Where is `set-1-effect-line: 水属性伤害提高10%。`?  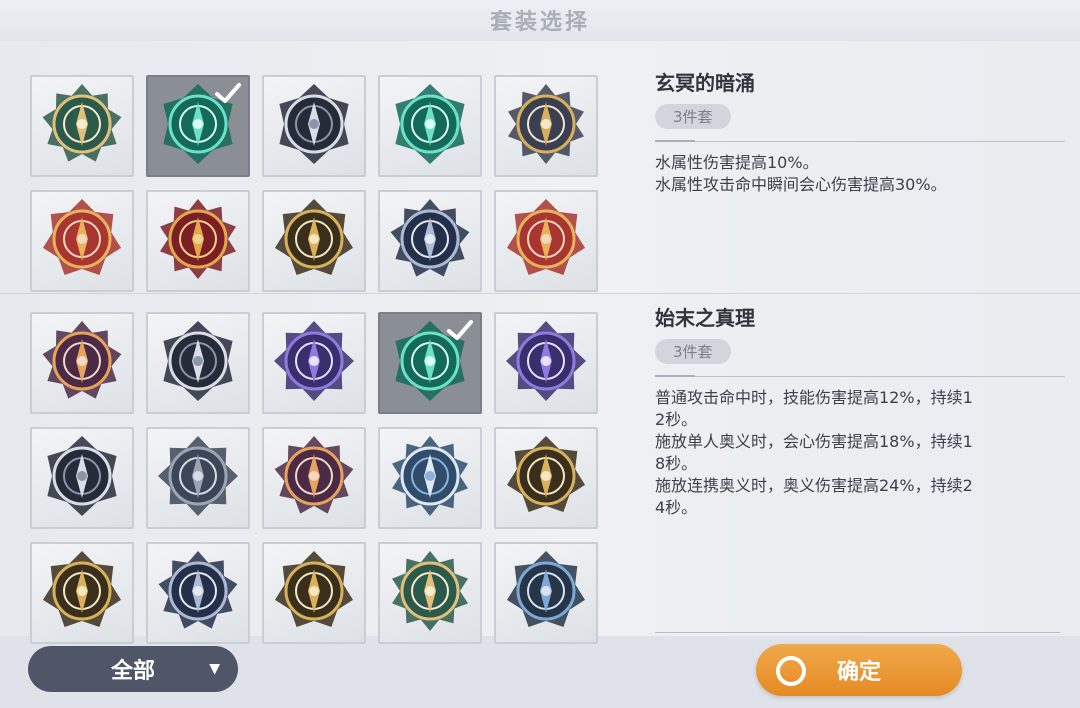 set-1-effect-line: 水属性伤害提高10%。 is located at coordinates (737, 162).